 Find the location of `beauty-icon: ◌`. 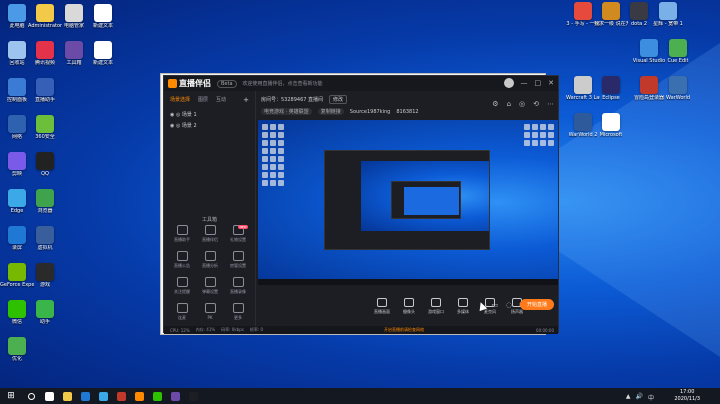

beauty-icon: ◌ is located at coordinates (509, 305).